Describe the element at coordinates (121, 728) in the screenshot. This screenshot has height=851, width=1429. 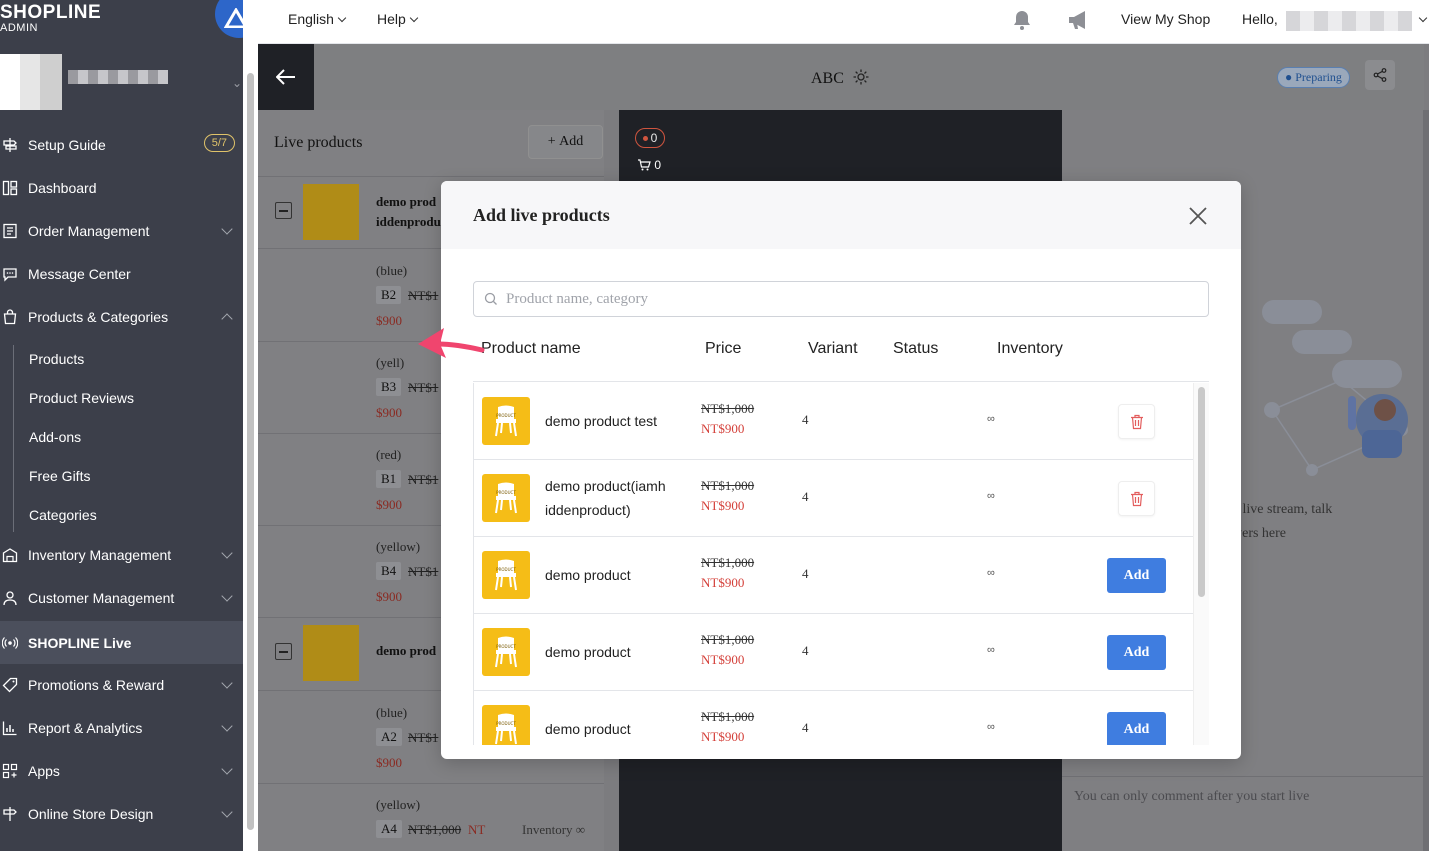
I see `sidebar-item-report-analytics: Report & Analytics` at that location.